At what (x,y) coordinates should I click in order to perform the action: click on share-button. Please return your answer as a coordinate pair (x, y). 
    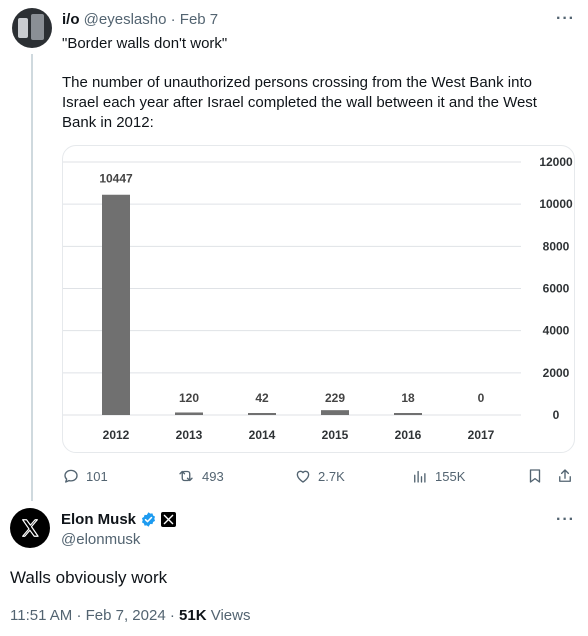
    Looking at the image, I should click on (565, 476).